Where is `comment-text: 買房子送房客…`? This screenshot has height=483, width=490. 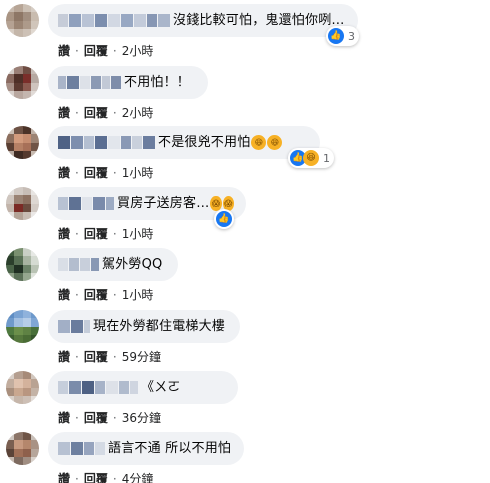 comment-text: 買房子送房客… is located at coordinates (163, 203).